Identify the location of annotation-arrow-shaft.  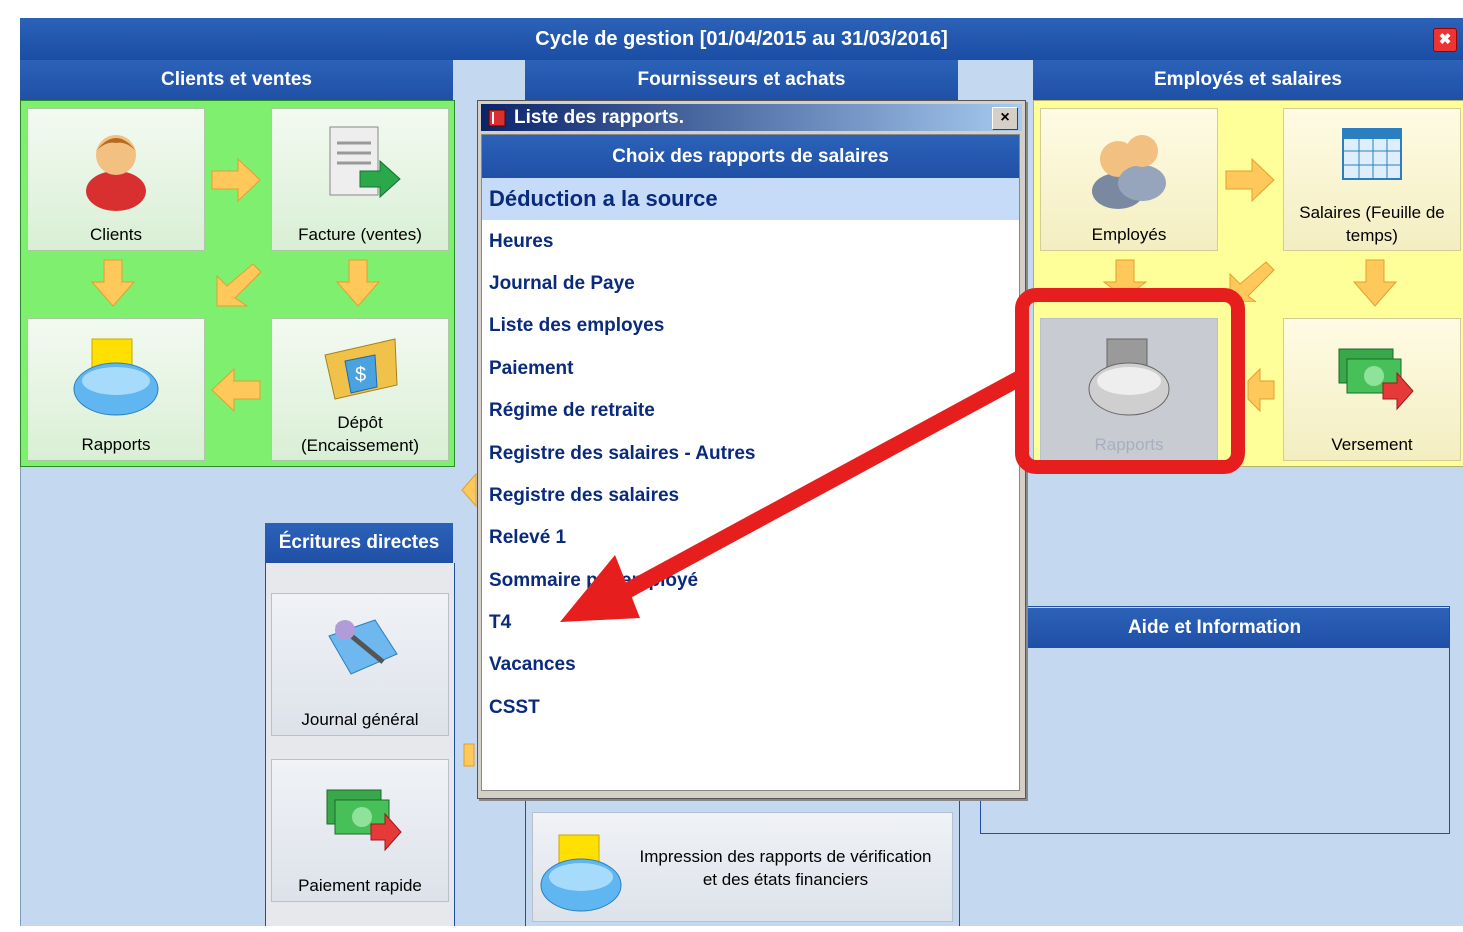
(815, 489).